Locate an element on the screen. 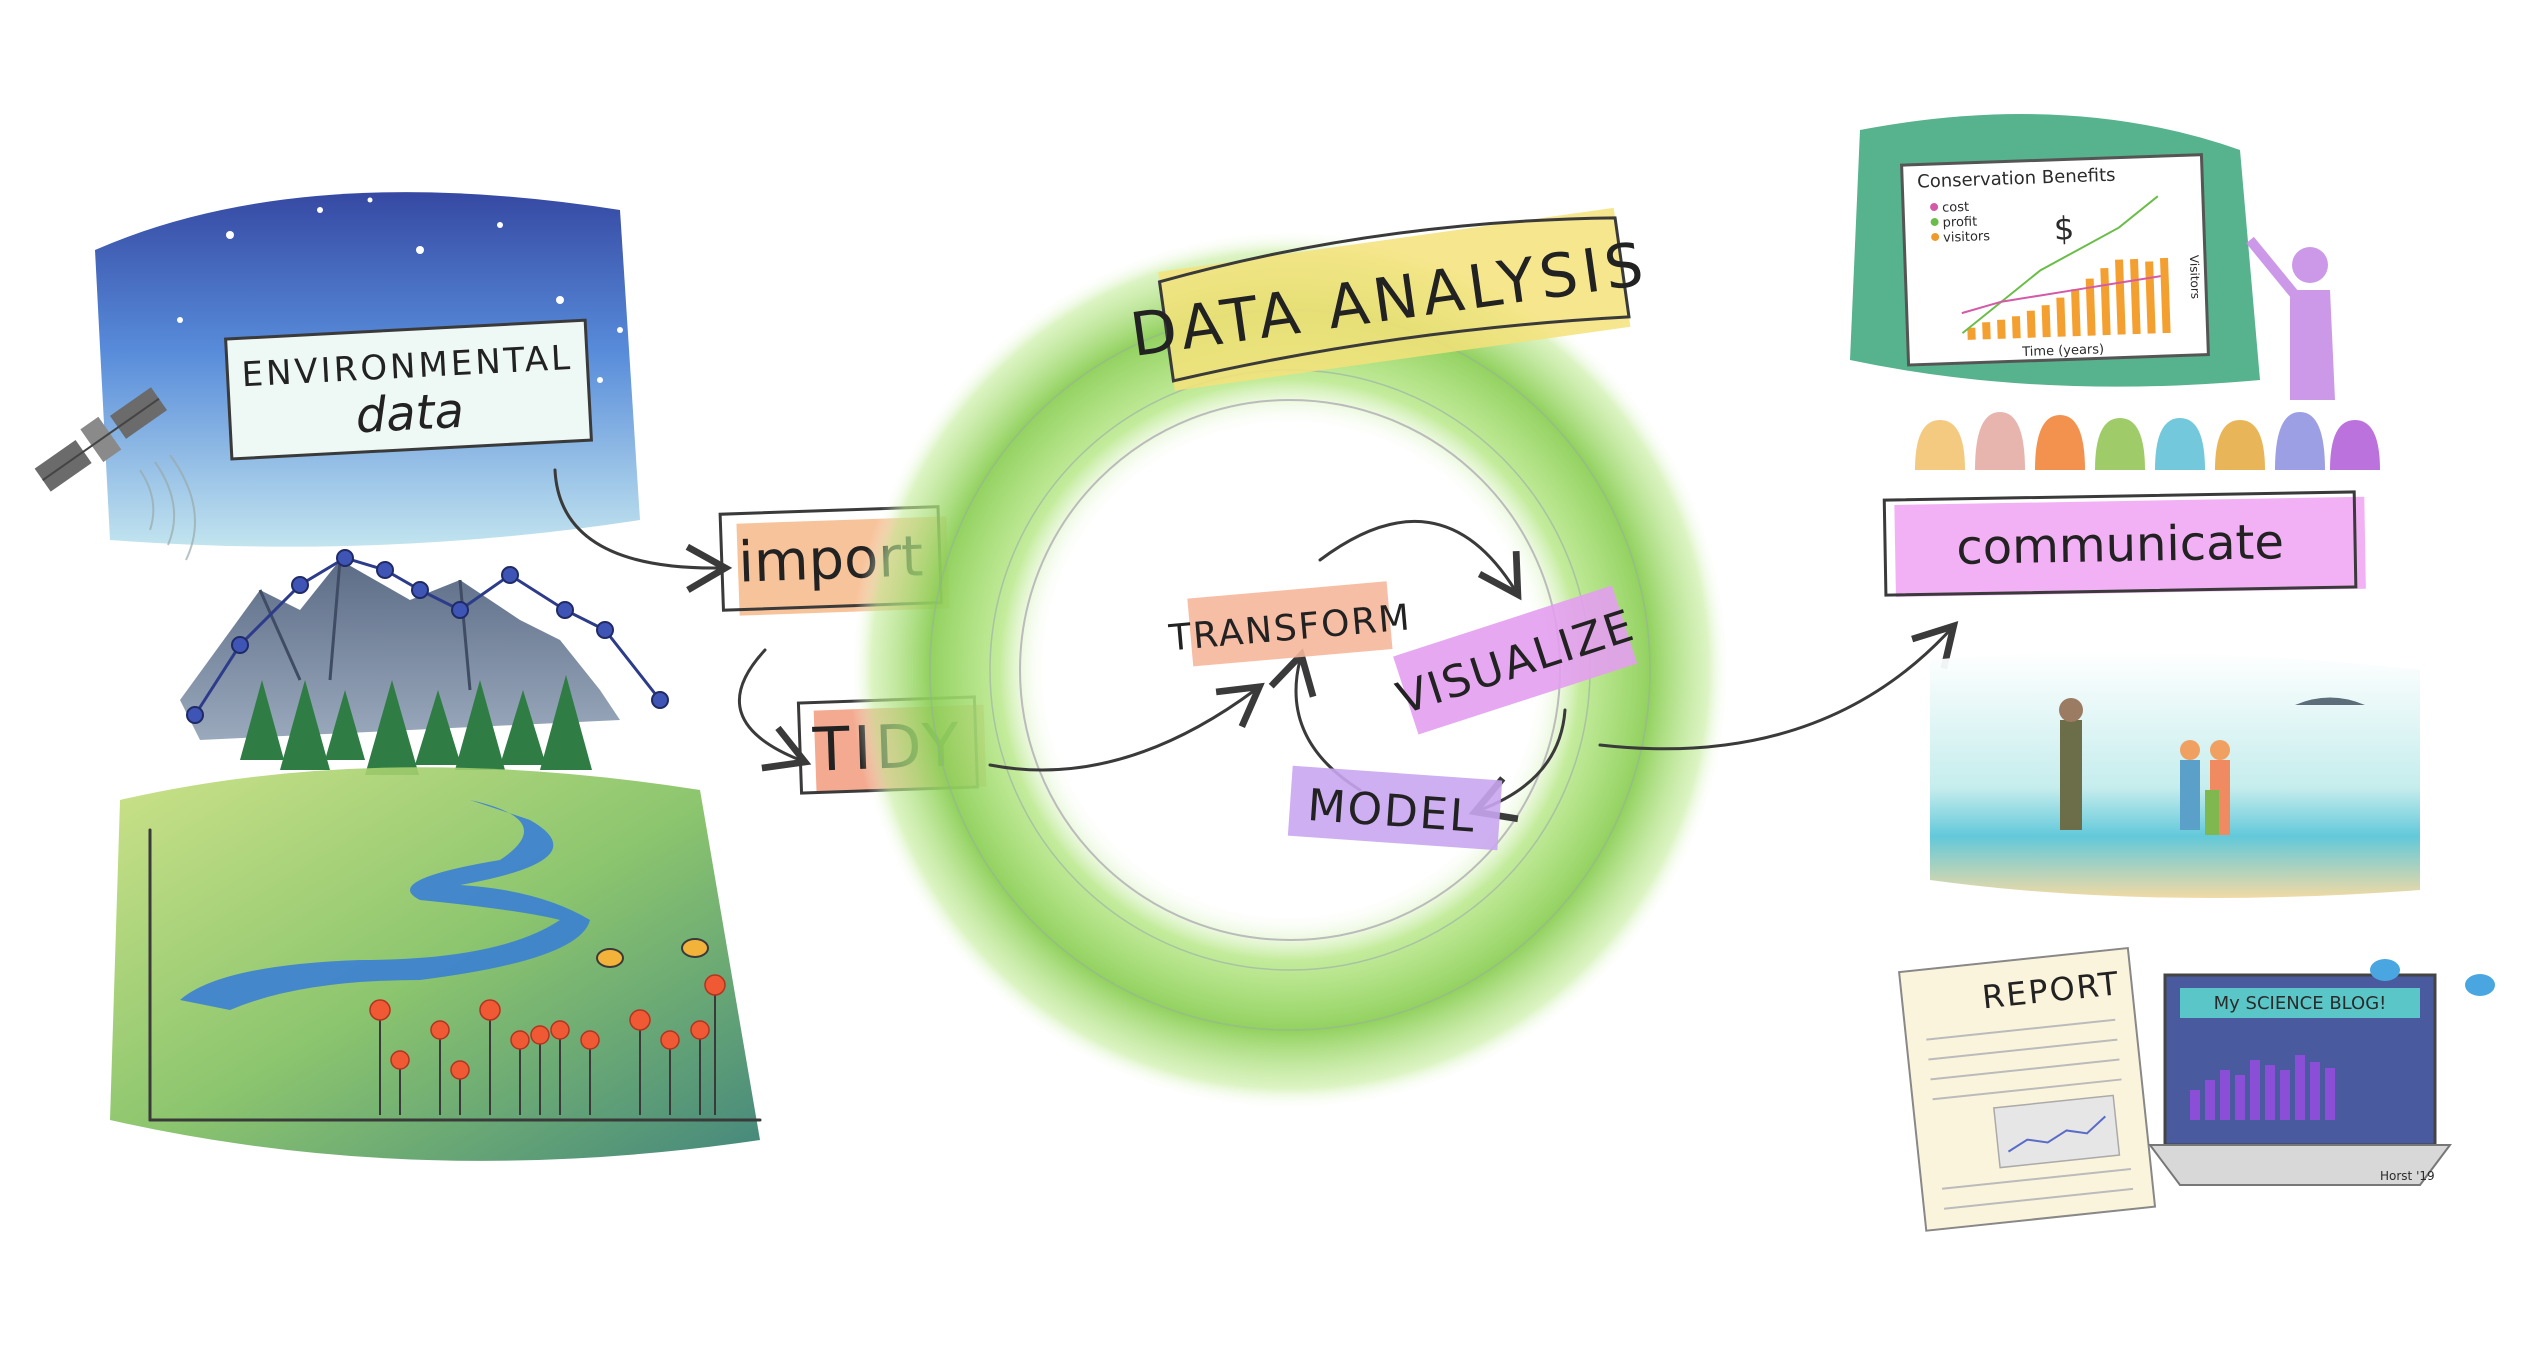  beach-scene is located at coordinates (2175, 775).